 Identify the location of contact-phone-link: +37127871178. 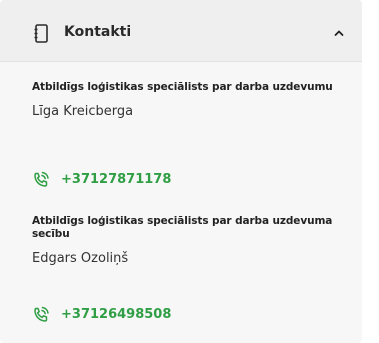
(132, 181).